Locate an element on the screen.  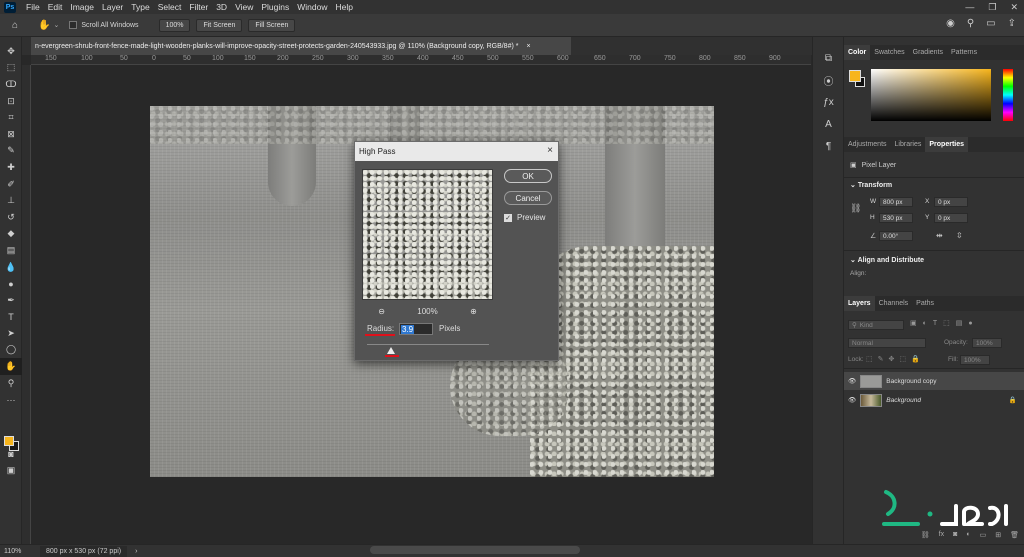
tab-gradients: Gradients is located at coordinates (928, 52).